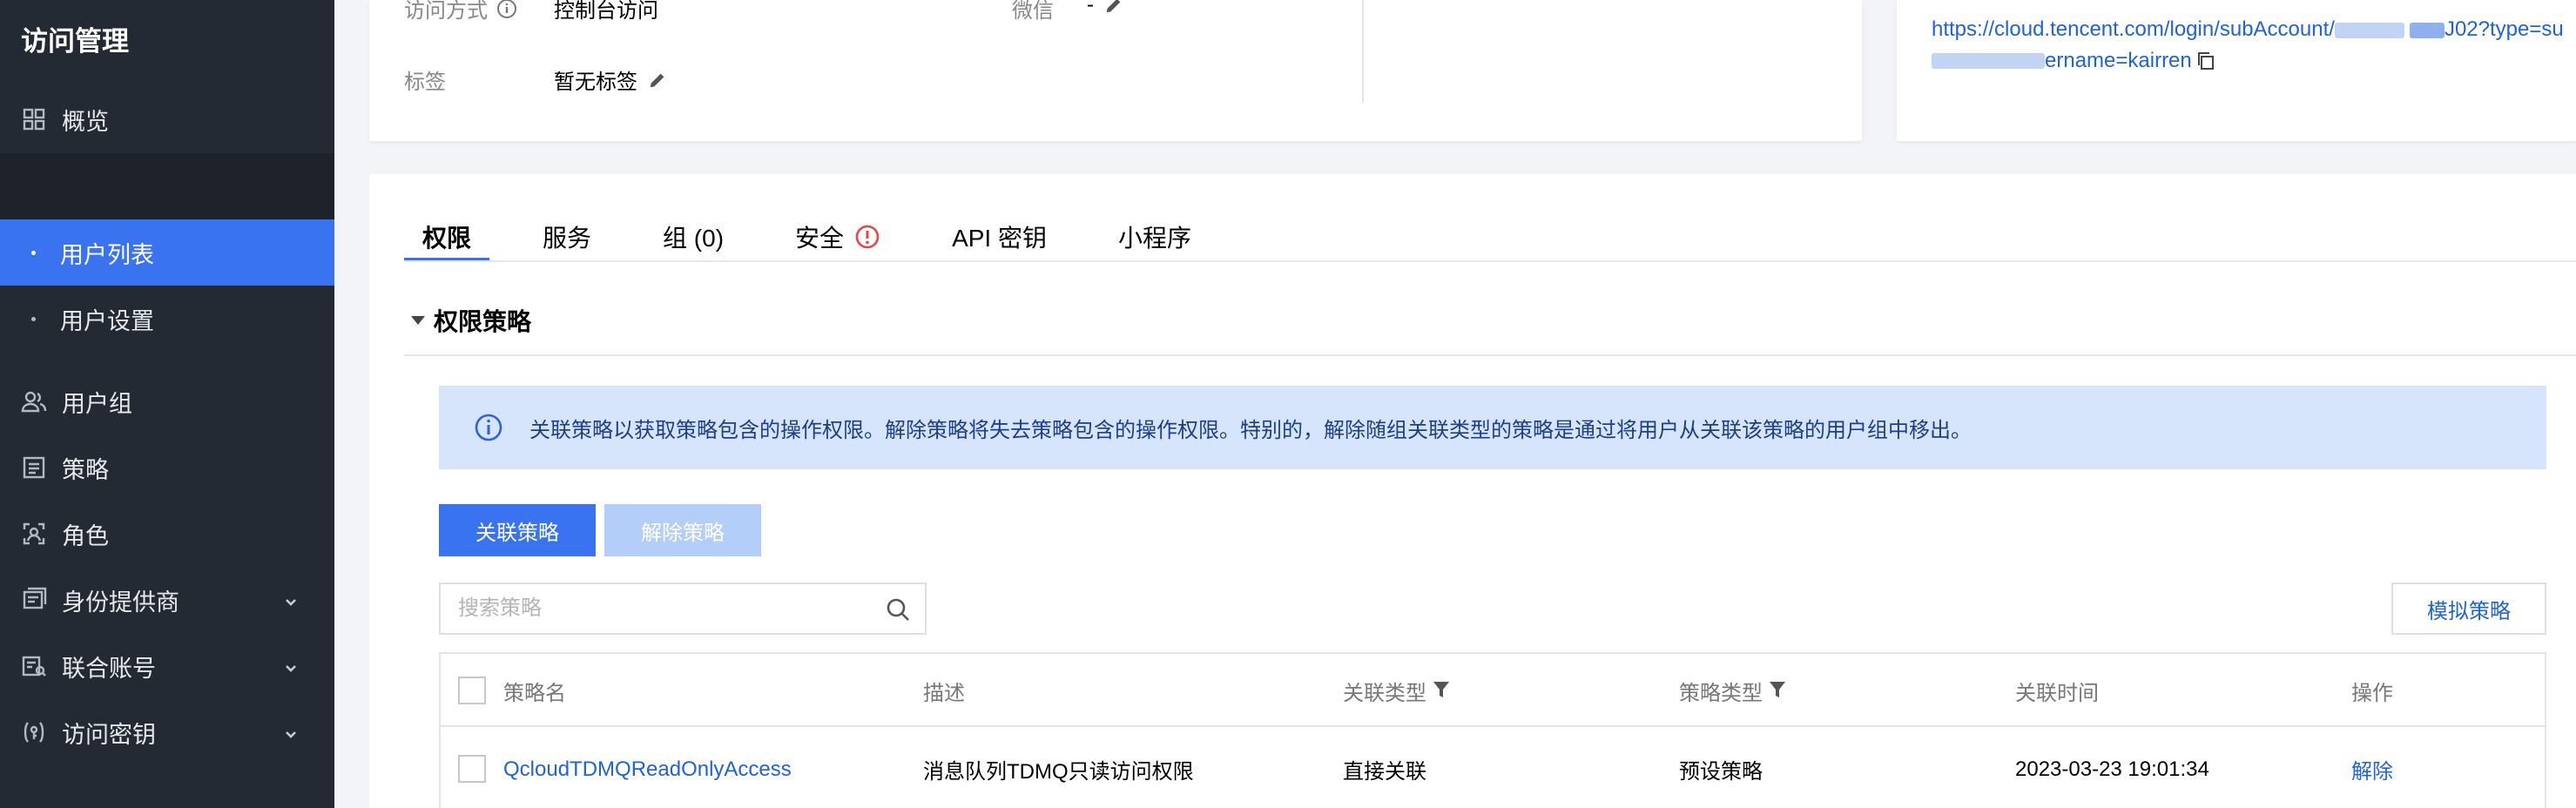 This screenshot has width=2576, height=808. I want to click on sidebar: 访问管理 概览 用户 用户列表 用户设置 用户组 策略, so click(167, 404).